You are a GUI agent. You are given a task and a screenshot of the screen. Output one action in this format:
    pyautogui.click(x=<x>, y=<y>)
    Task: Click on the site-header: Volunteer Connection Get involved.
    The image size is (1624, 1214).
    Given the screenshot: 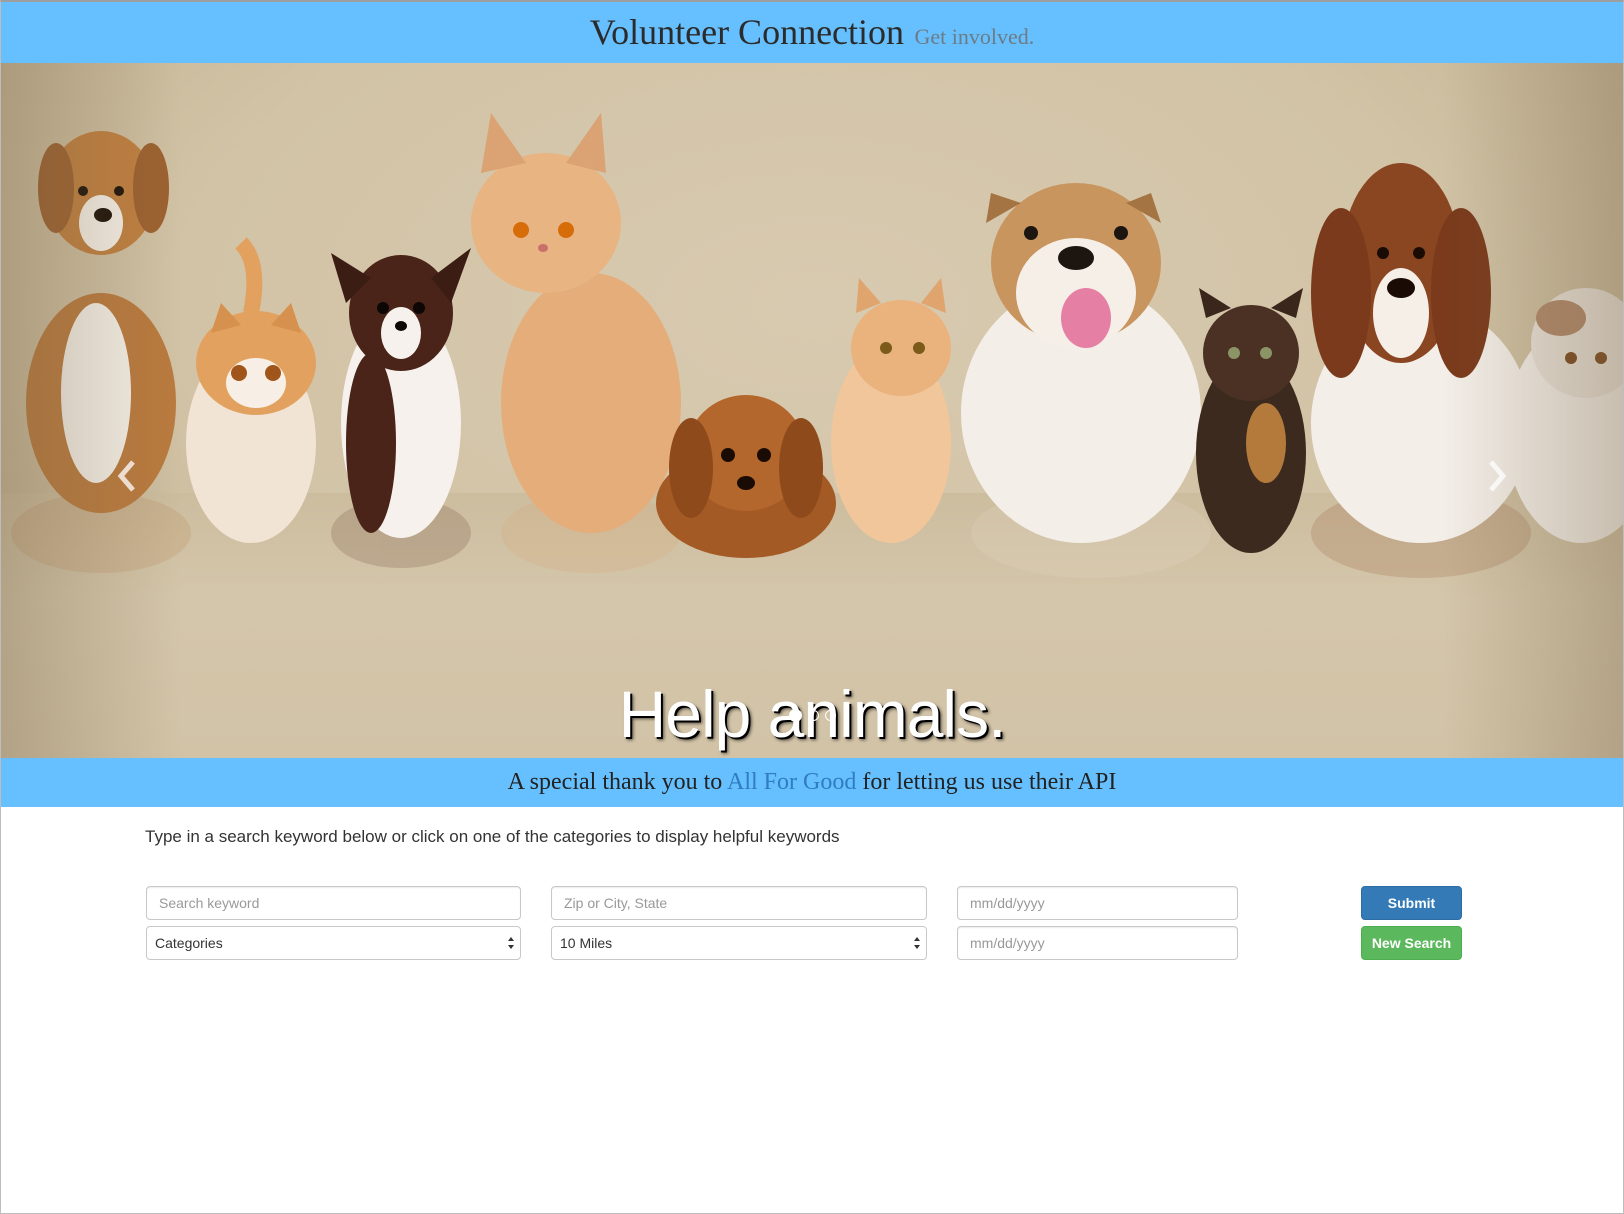 What is the action you would take?
    pyautogui.click(x=812, y=32)
    